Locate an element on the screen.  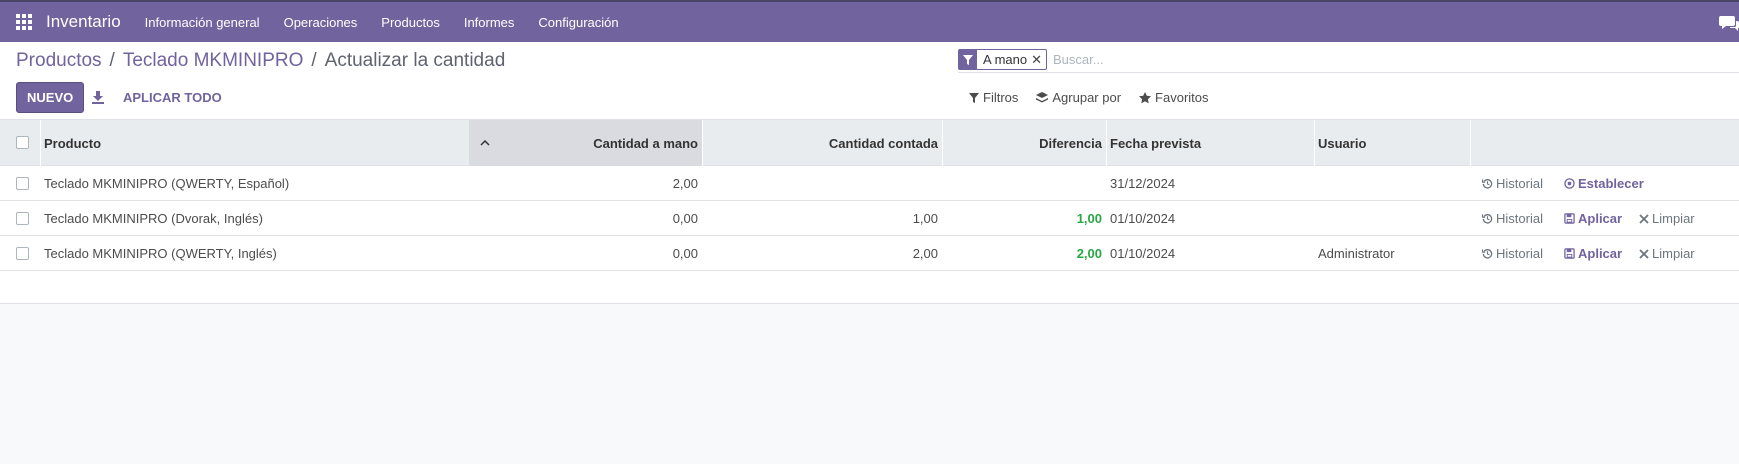
breadcrumb-productos: Productos is located at coordinates (59, 61).